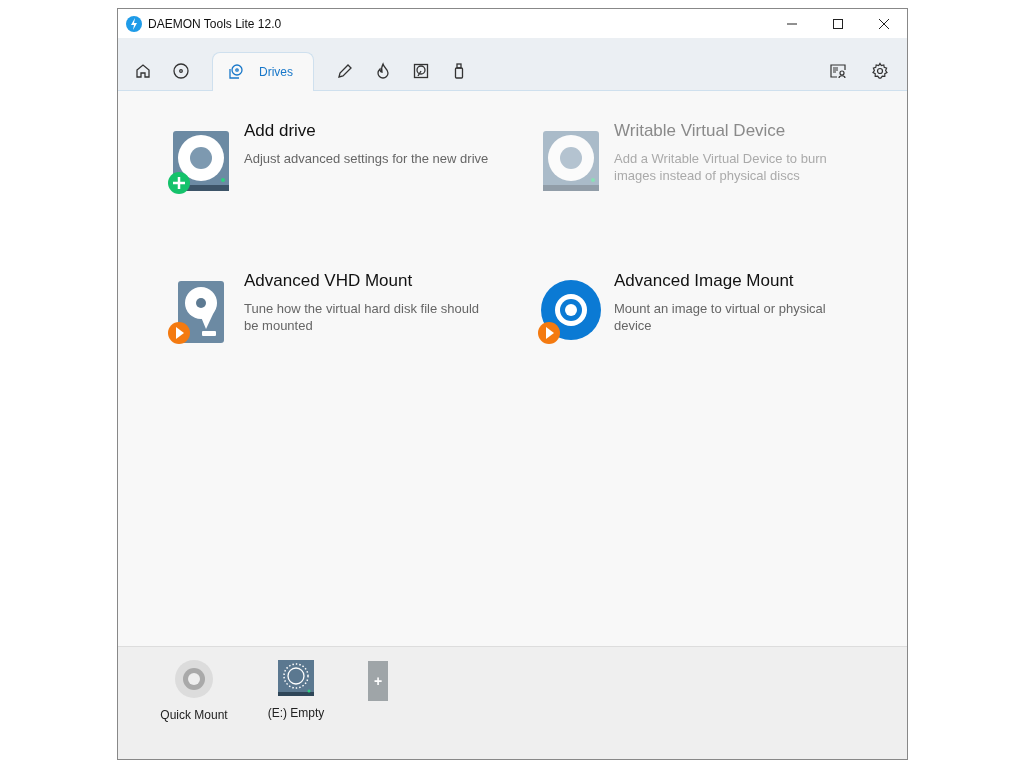  What do you see at coordinates (143, 71) in the screenshot?
I see `home-icon` at bounding box center [143, 71].